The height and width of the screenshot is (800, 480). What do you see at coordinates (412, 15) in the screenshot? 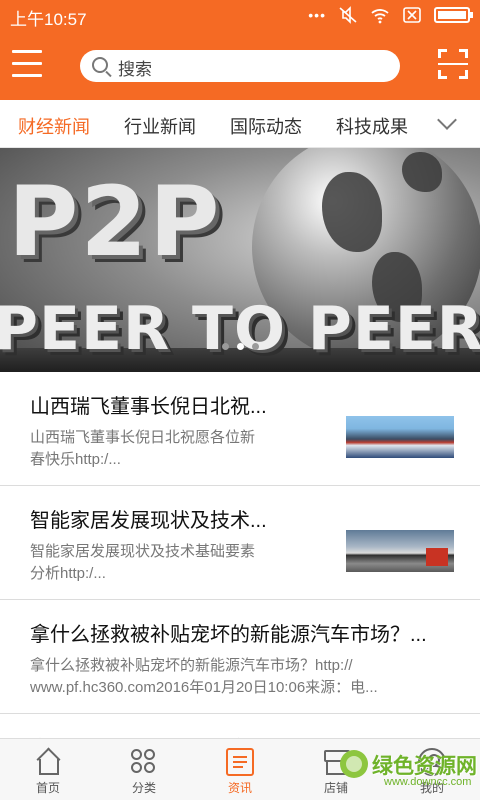
I see `no-sim-icon` at bounding box center [412, 15].